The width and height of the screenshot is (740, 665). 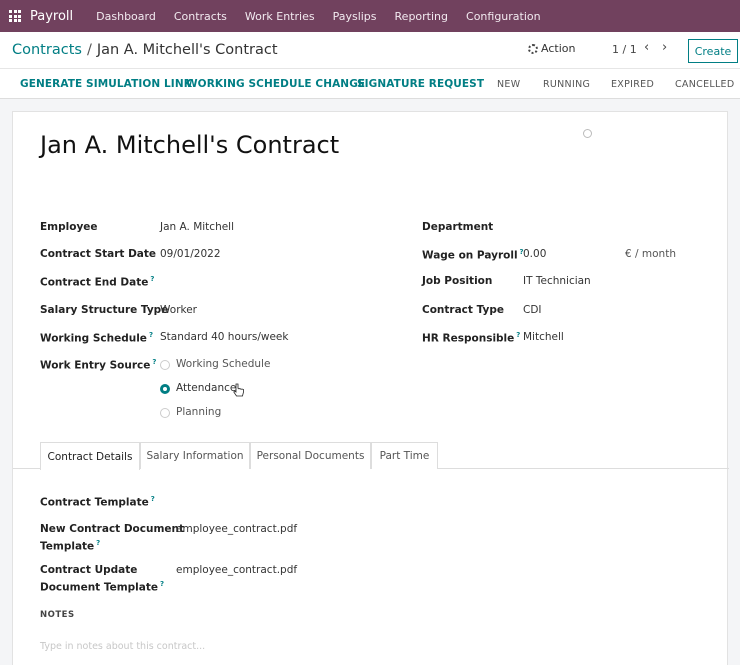 I want to click on radio-working-schedule, so click(x=165, y=365).